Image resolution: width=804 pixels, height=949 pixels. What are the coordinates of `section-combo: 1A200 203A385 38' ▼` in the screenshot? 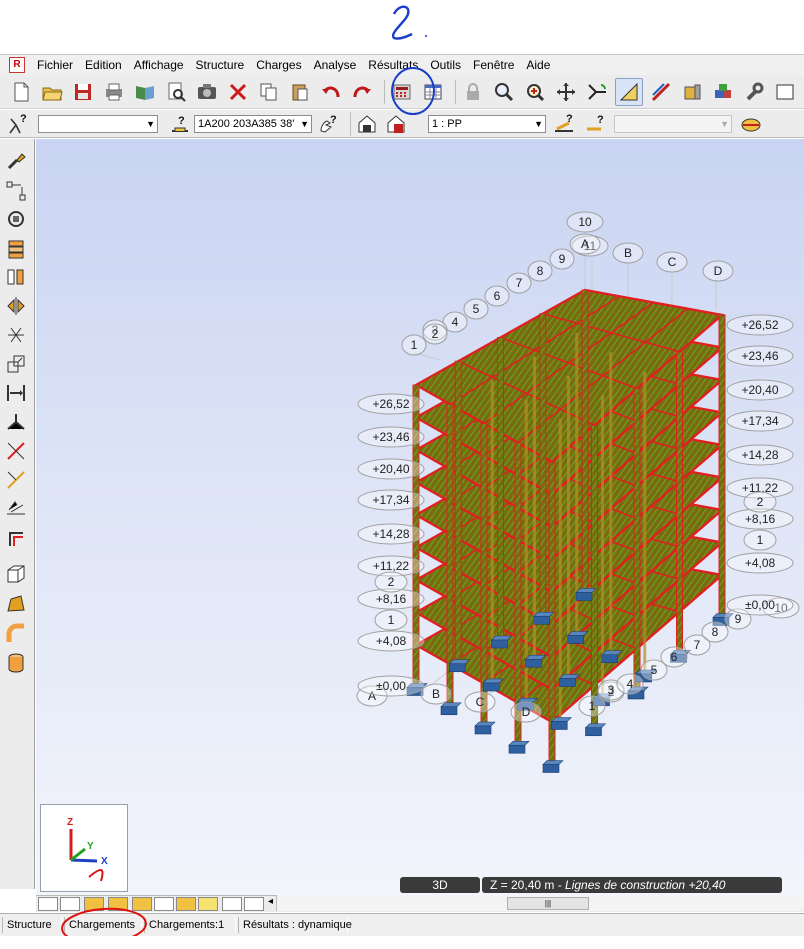 It's located at (253, 123).